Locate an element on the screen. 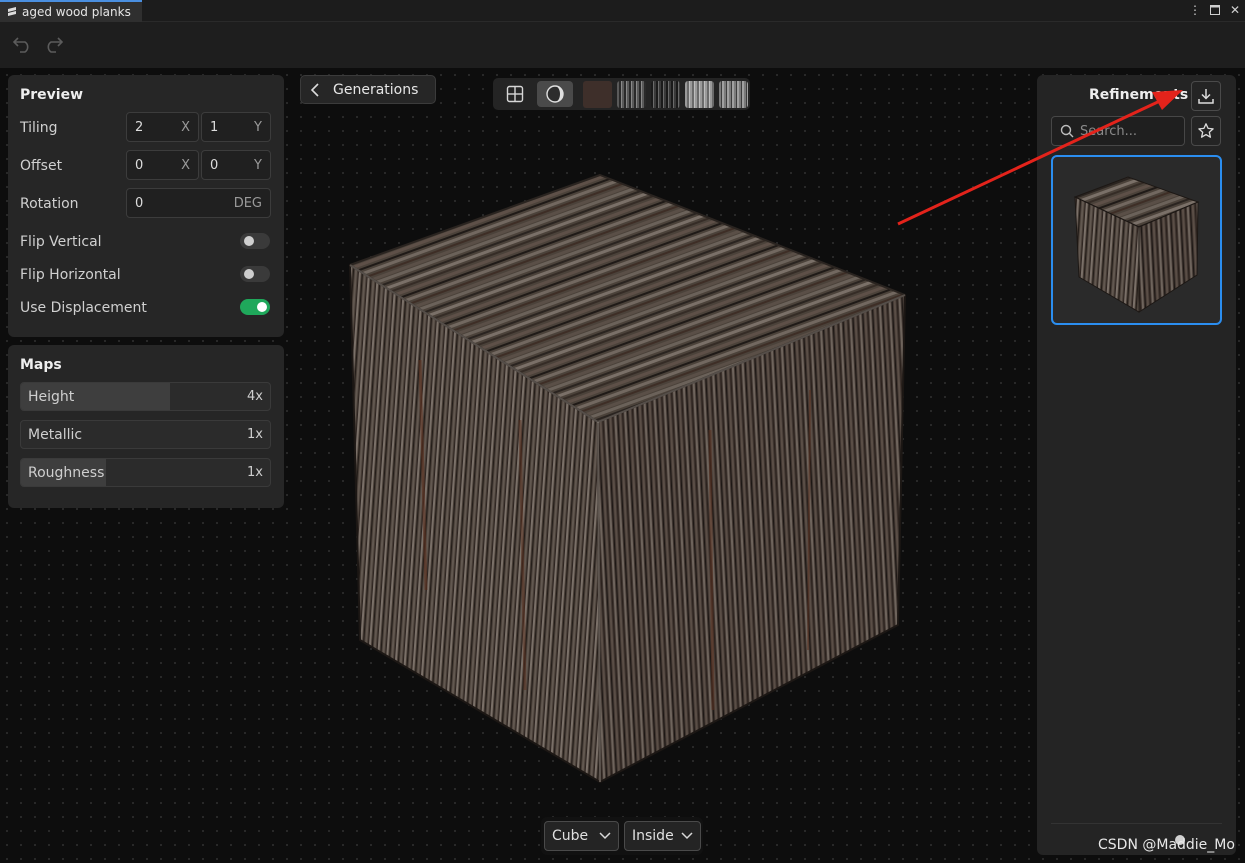  tiling-label: Tiling is located at coordinates (39, 128).